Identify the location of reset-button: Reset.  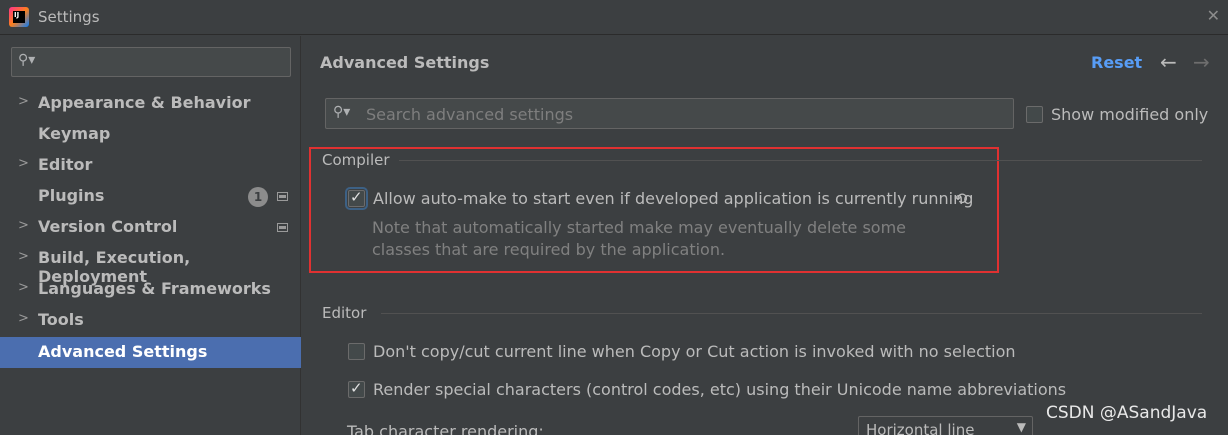
(1116, 62).